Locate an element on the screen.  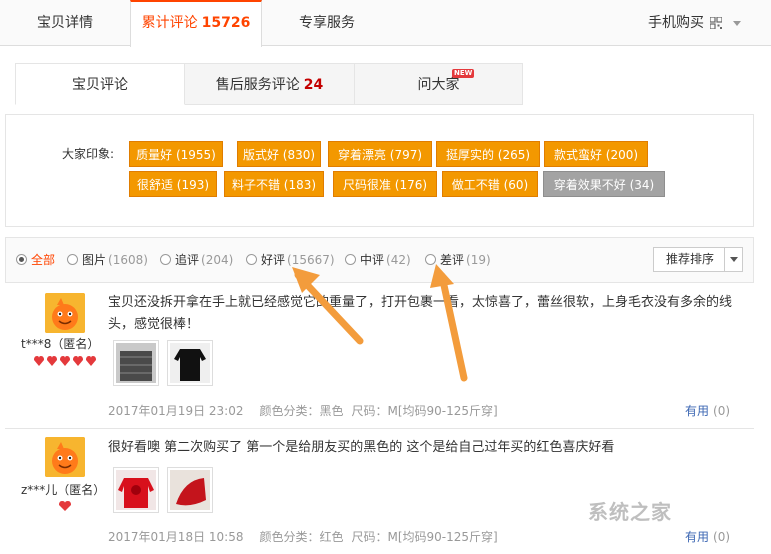
impression-label: 大家印象: is located at coordinates (88, 154).